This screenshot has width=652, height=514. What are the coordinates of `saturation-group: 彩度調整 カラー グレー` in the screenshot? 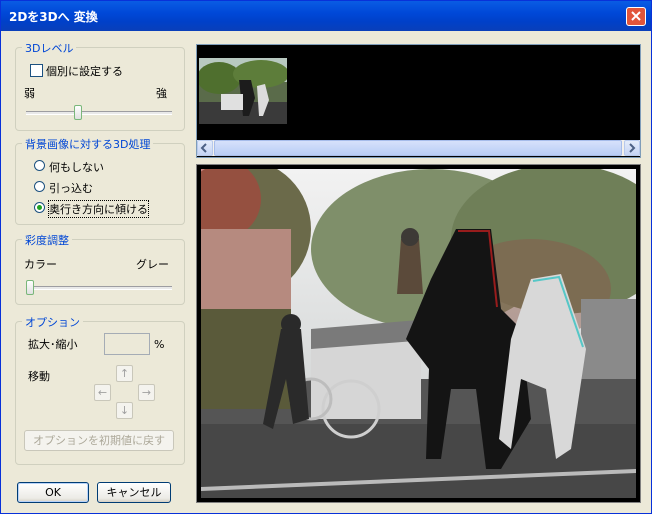 It's located at (100, 268).